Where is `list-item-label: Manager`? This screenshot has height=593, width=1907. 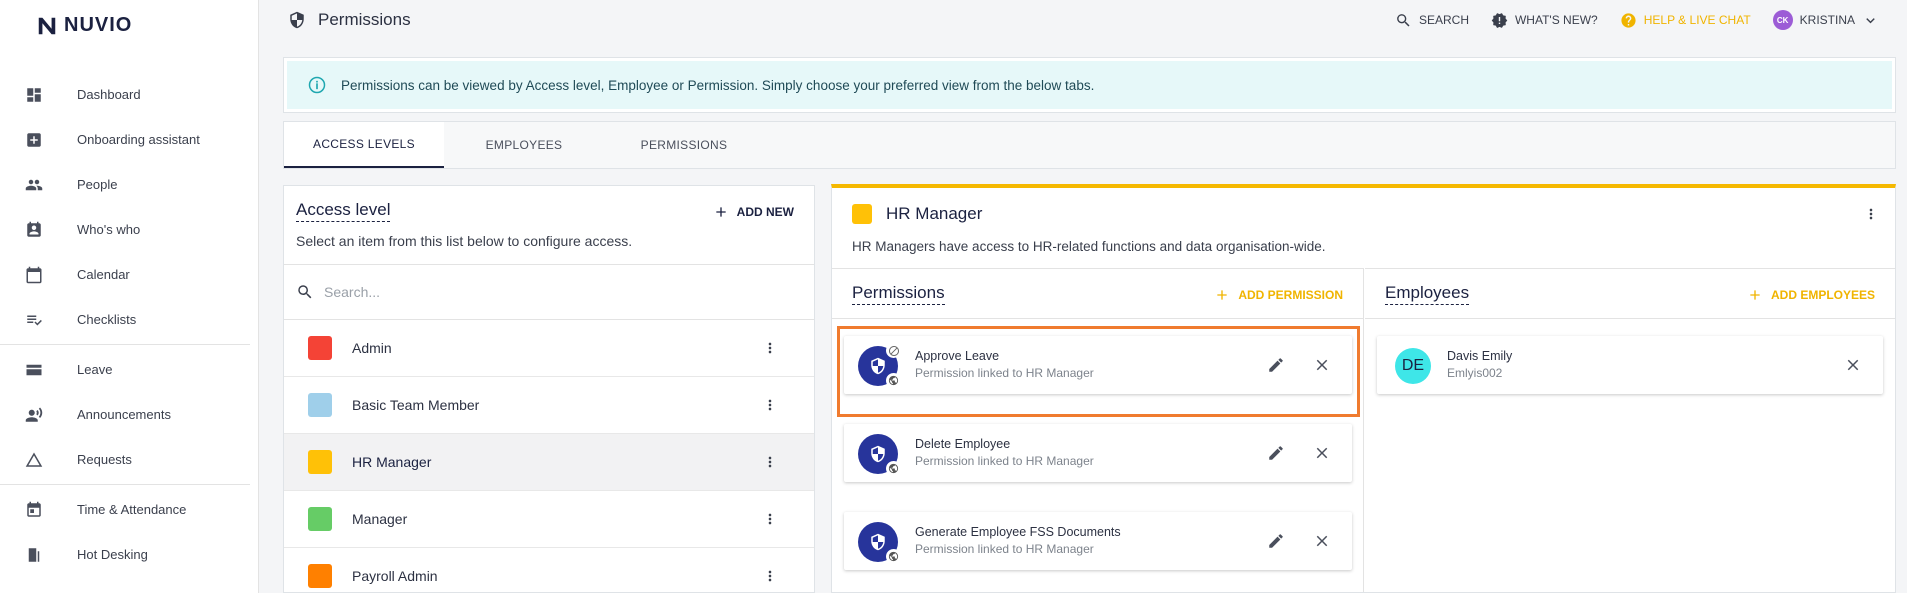 list-item-label: Manager is located at coordinates (380, 519).